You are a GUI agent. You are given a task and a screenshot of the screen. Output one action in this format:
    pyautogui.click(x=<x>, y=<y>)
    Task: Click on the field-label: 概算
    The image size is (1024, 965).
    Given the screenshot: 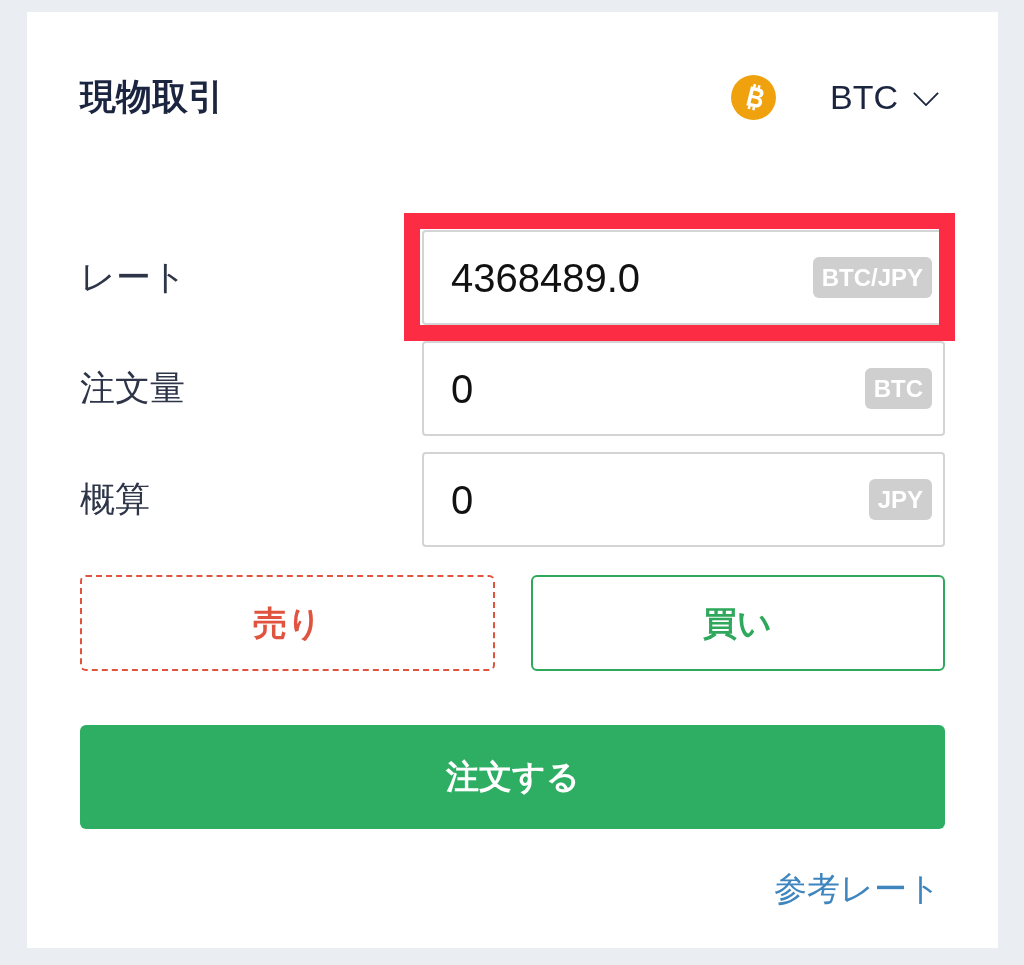 What is the action you would take?
    pyautogui.click(x=115, y=499)
    